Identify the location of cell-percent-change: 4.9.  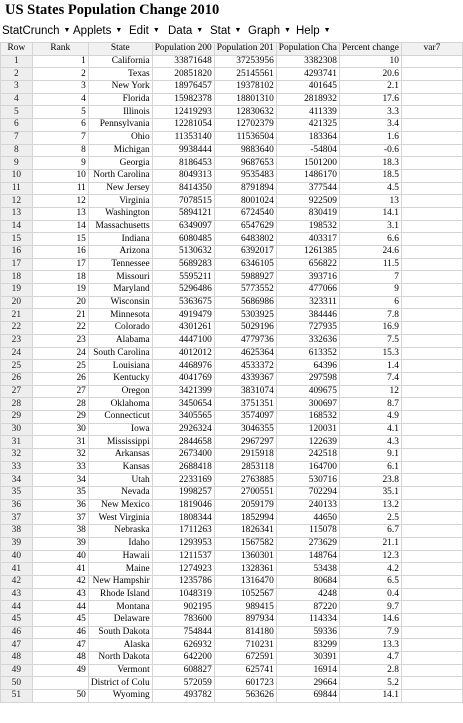
(370, 416).